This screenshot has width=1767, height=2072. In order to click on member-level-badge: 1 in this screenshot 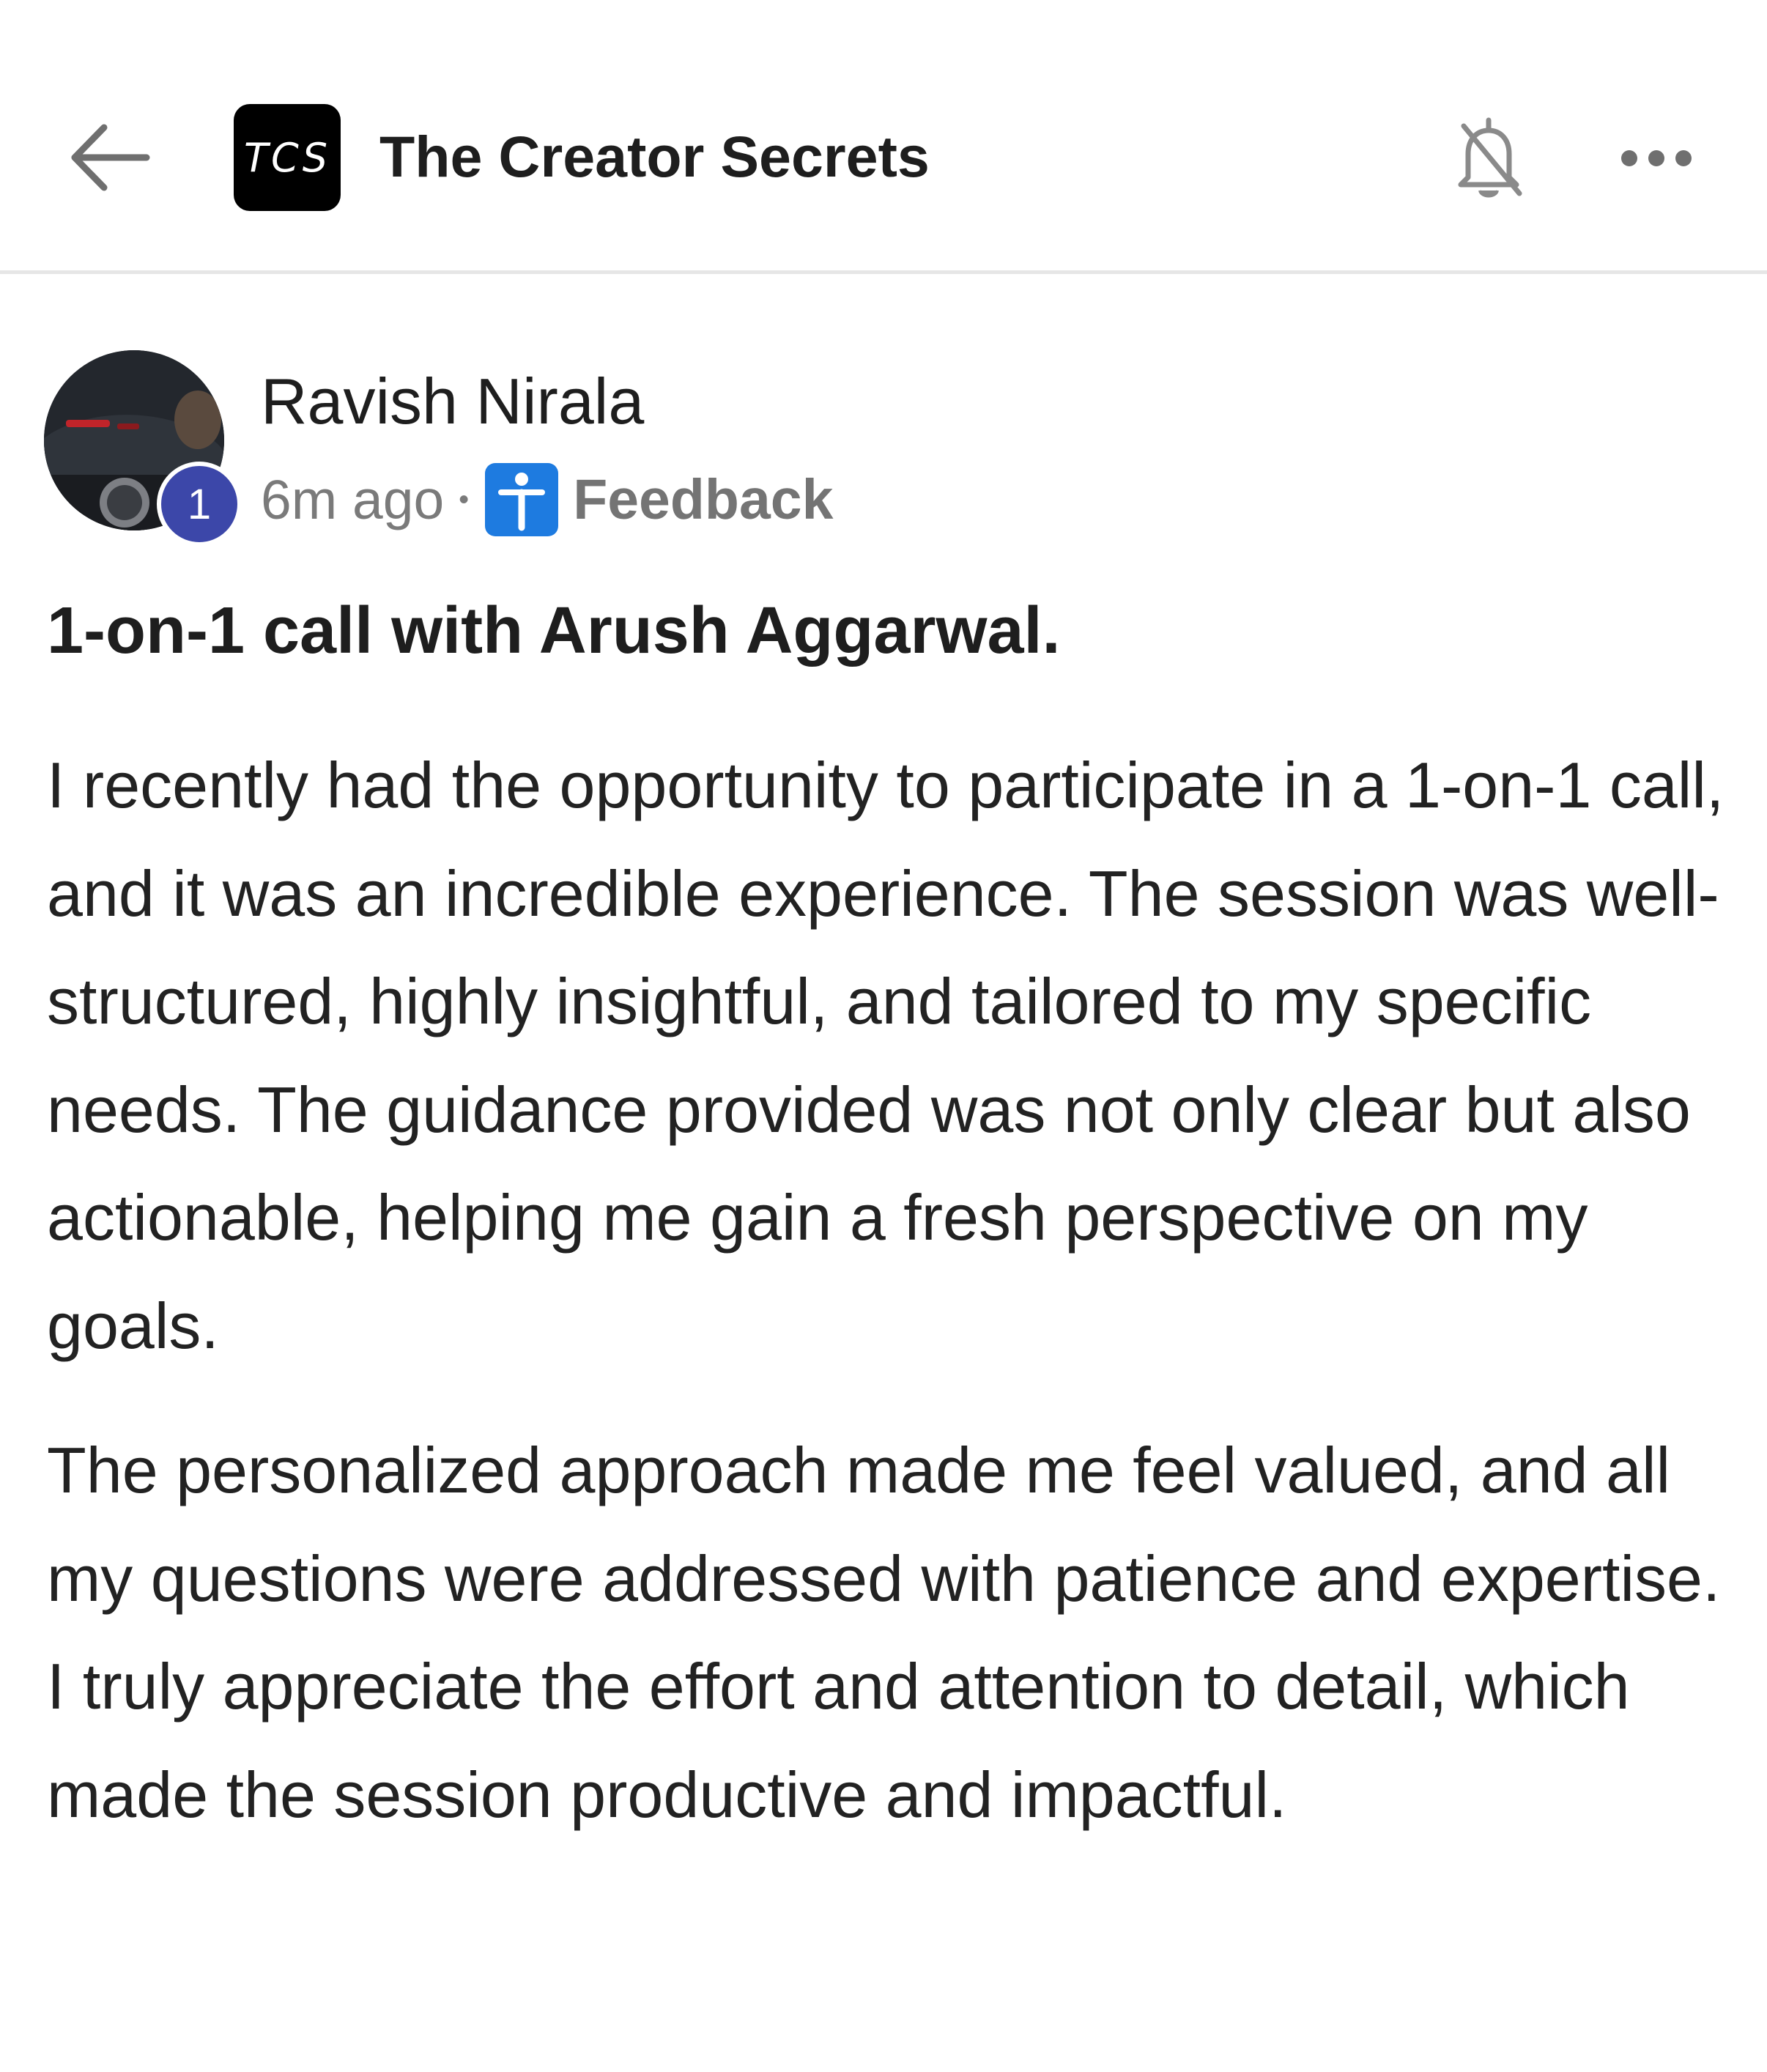, I will do `click(199, 505)`.